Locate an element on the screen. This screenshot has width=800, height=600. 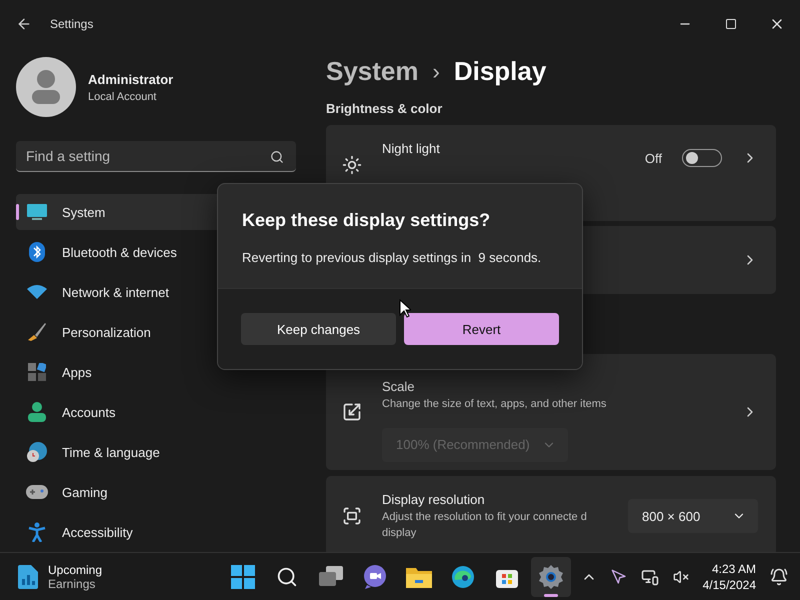
cursor-icon is located at coordinates (405, 308).